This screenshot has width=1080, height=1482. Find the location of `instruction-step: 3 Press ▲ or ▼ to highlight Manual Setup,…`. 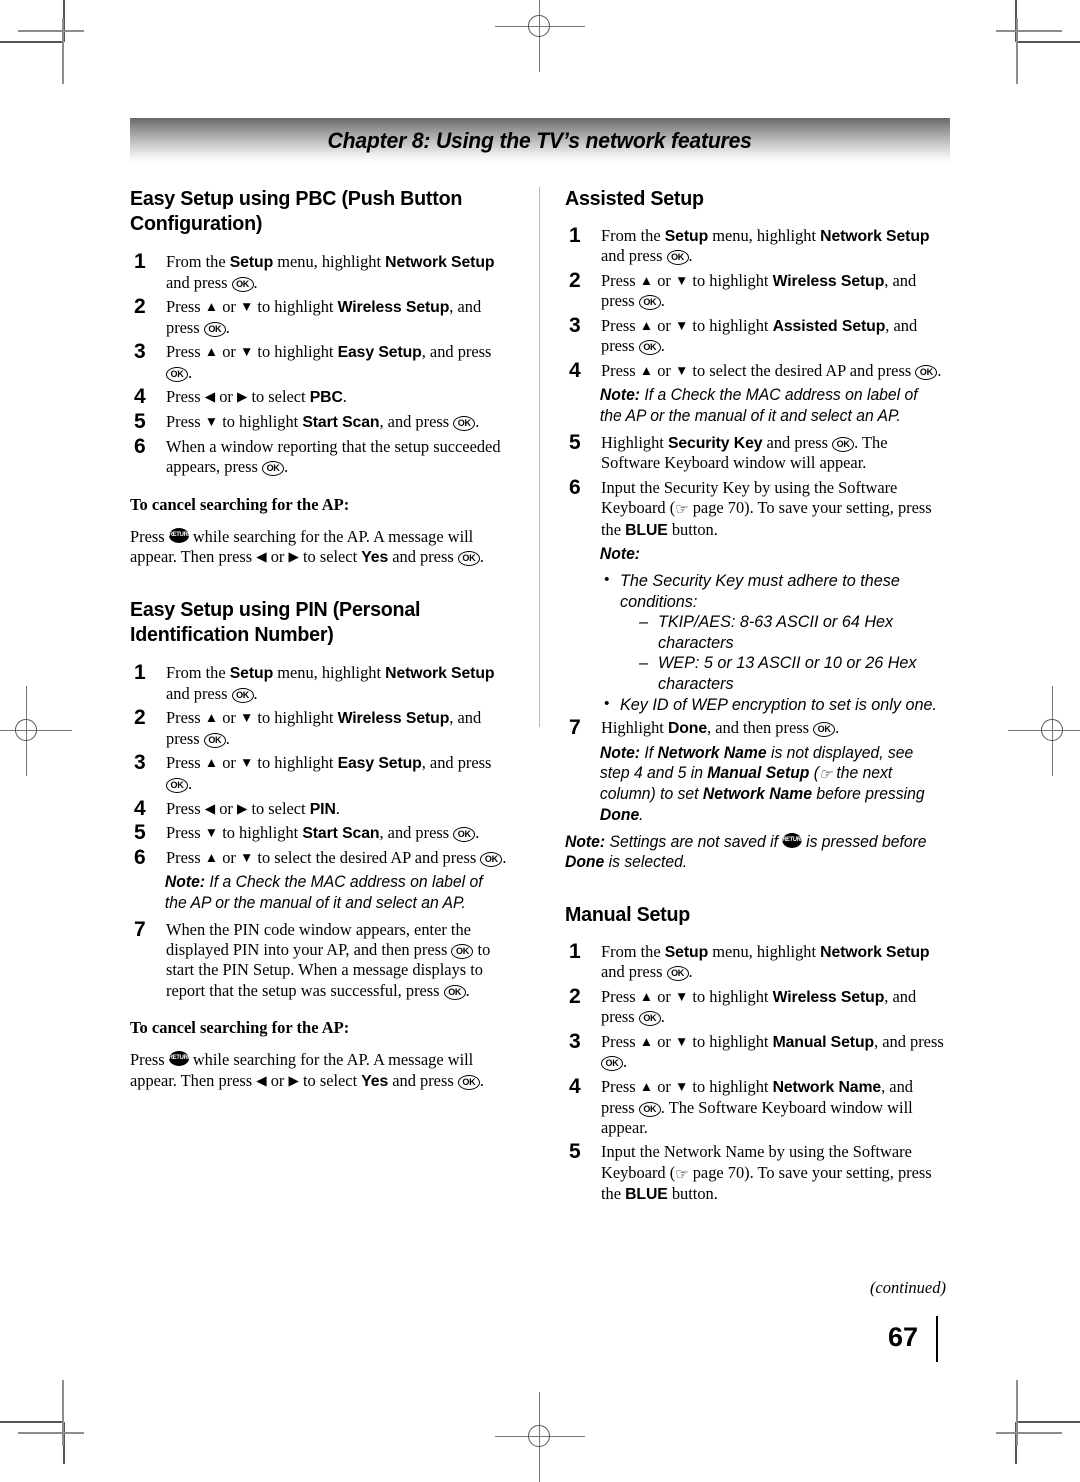

instruction-step: 3 Press ▲ or ▼ to highlight Manual Setup,… is located at coordinates (757, 1051).